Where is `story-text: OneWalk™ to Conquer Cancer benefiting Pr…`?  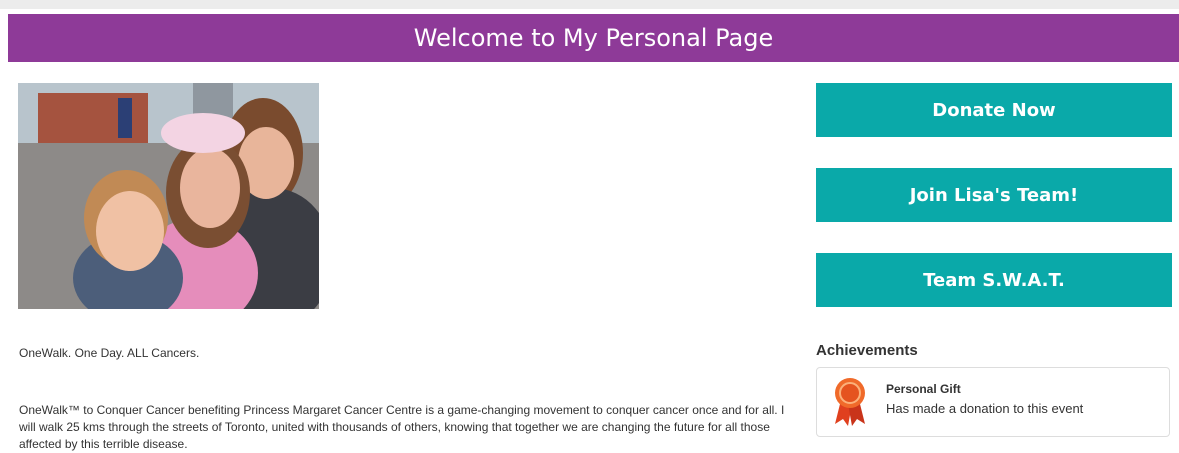
story-text: OneWalk™ to Conquer Cancer benefiting Pr… is located at coordinates (402, 427).